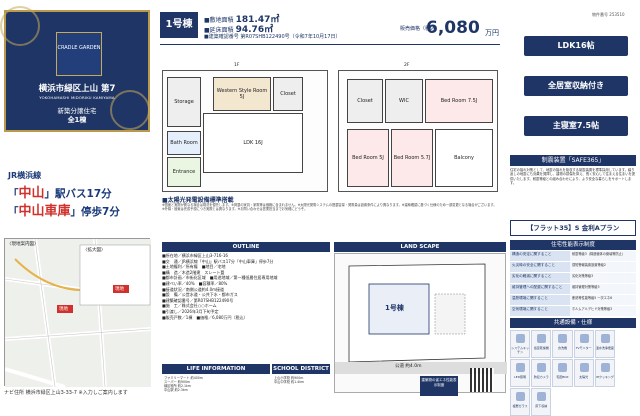 This screenshot has width=640, height=416. Describe the element at coordinates (23, 244) in the screenshot. I see `map-label: 〈現地案内図〉` at that location.